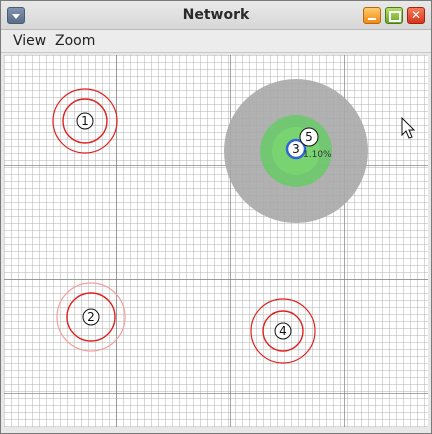 The width and height of the screenshot is (432, 434). Describe the element at coordinates (216, 41) in the screenshot. I see `menu-bar: View Zoom` at that location.